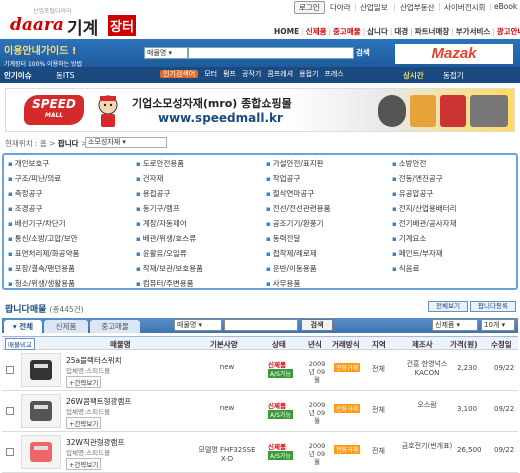 This screenshot has width=520, height=473. Describe the element at coordinates (409, 163) in the screenshot. I see `category-link: 소방안전` at that location.